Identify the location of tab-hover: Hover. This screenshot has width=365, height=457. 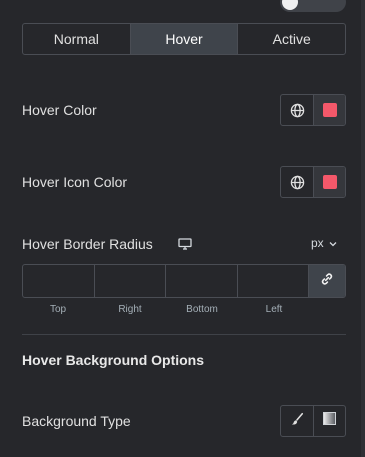
(184, 39).